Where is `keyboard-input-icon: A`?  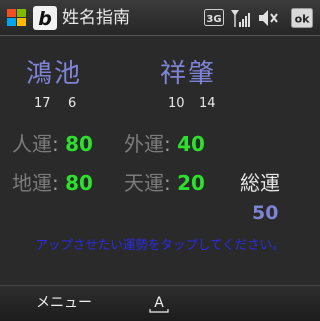 keyboard-input-icon: A is located at coordinates (159, 303).